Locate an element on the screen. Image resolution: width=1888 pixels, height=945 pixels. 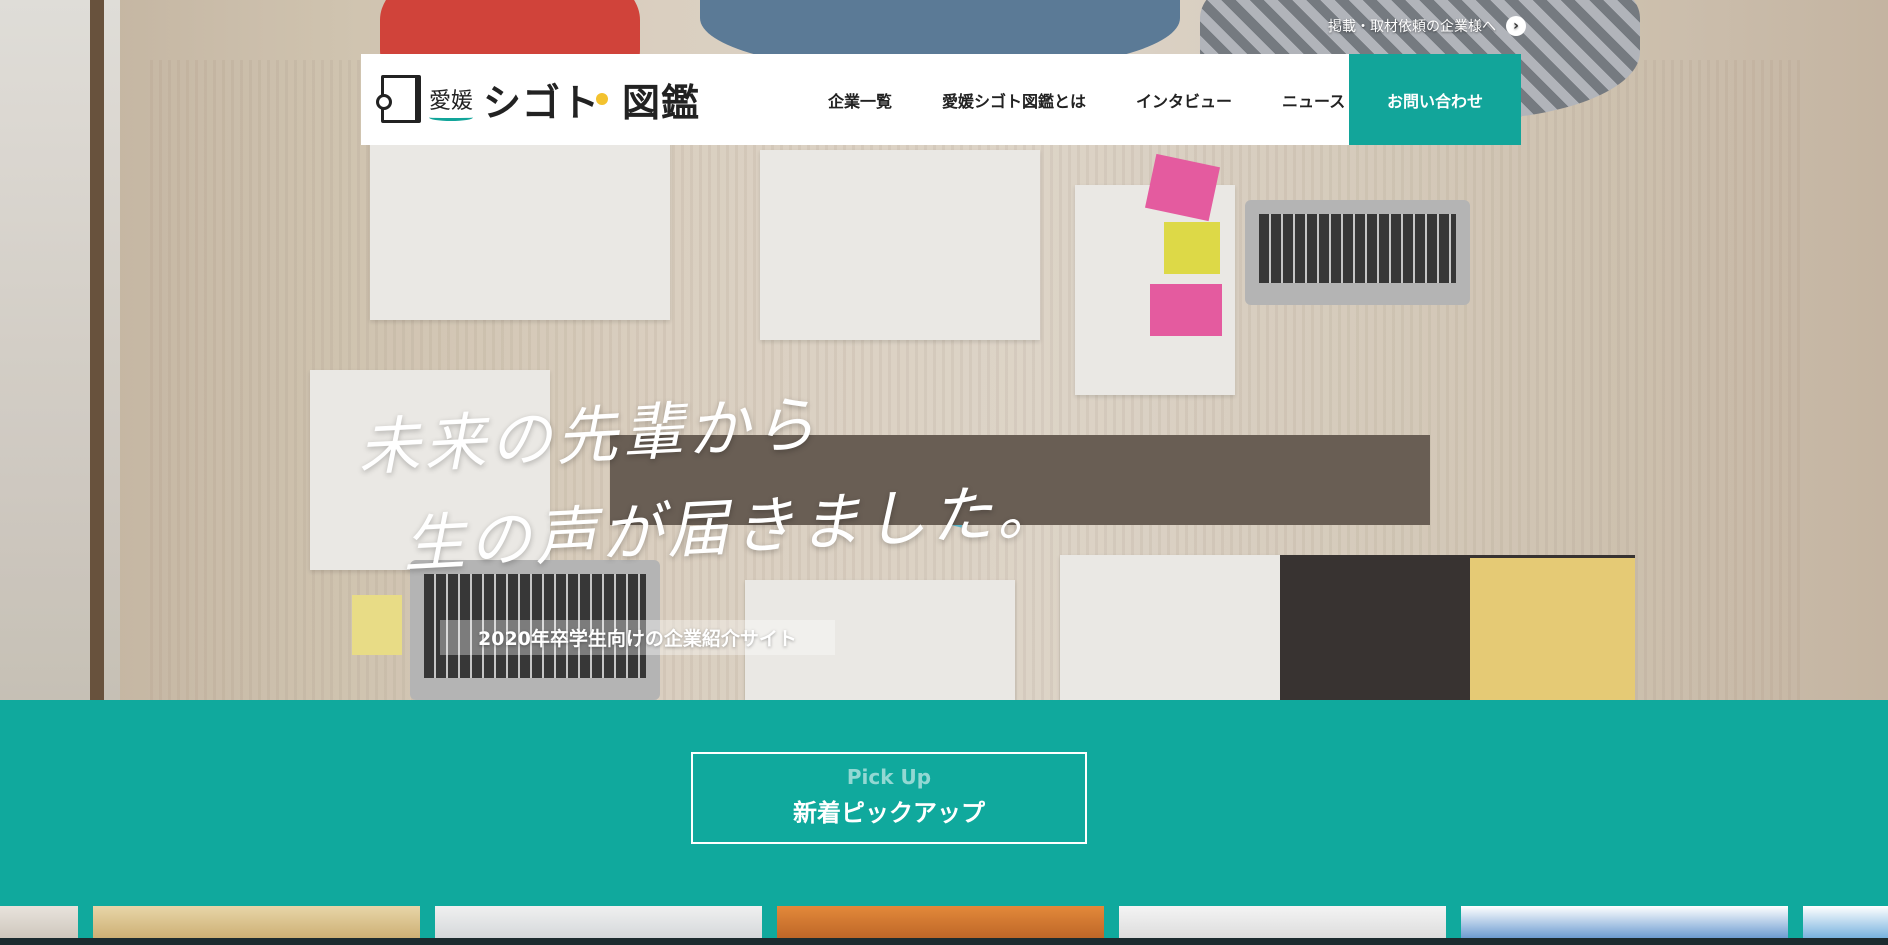
bottom-edge is located at coordinates (944, 941).